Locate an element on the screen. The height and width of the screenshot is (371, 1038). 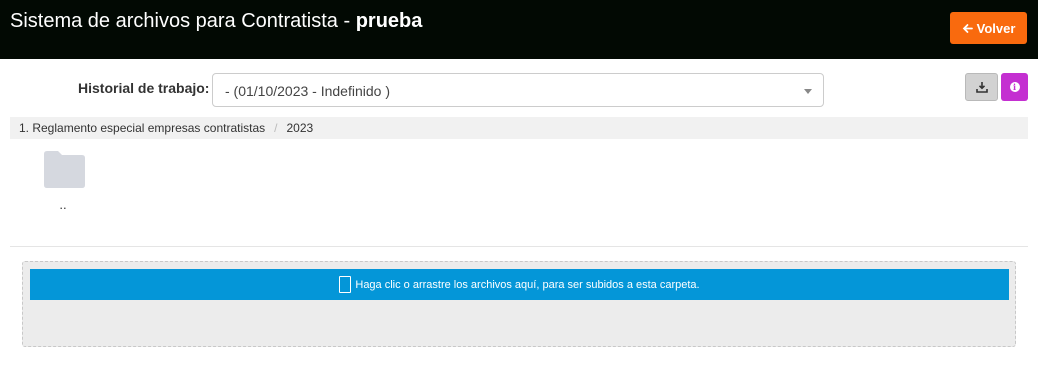
folder-label: .. is located at coordinates (63, 204).